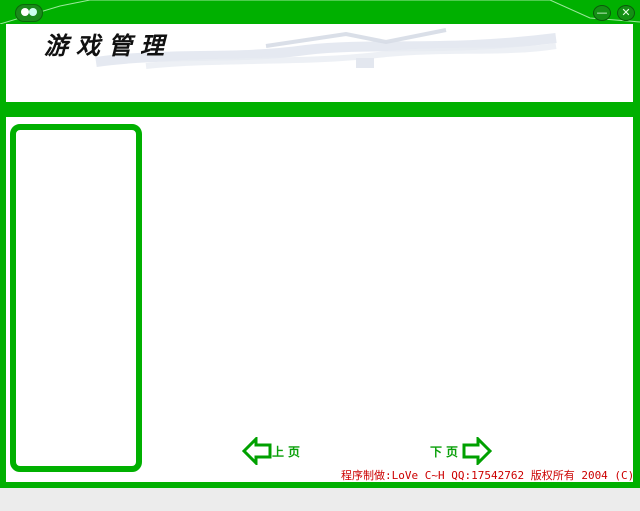 The width and height of the screenshot is (640, 511). Describe the element at coordinates (76, 298) in the screenshot. I see `sidebar-panel` at that location.